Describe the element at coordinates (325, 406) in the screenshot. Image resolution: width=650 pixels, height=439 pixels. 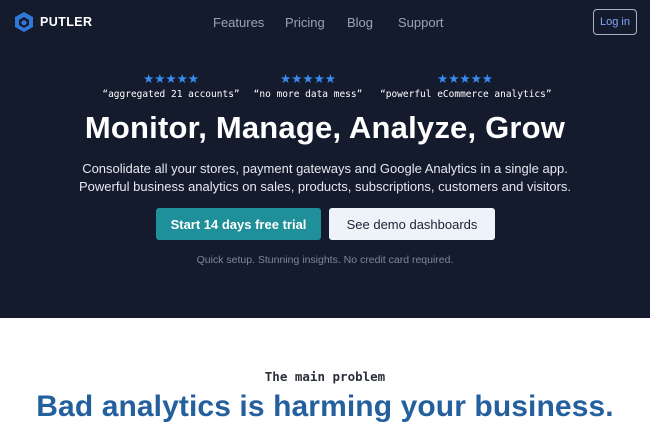
I see `section-title: Bad analytics is harming your business.` at that location.